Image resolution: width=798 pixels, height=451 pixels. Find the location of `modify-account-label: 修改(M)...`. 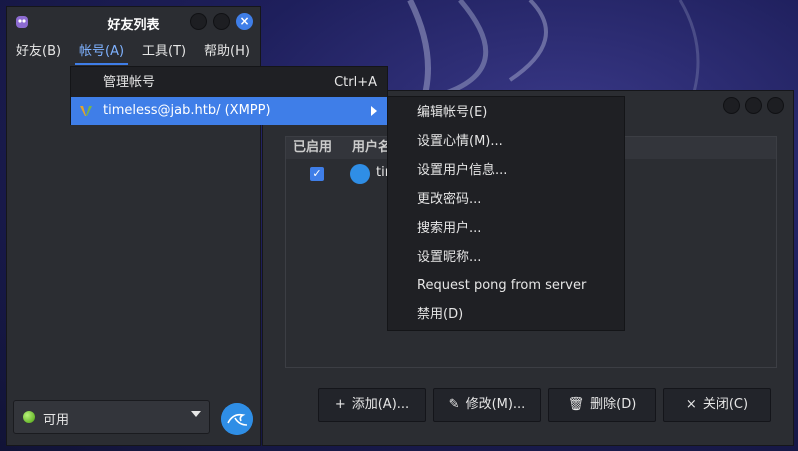

modify-account-label: 修改(M)... is located at coordinates (495, 404).